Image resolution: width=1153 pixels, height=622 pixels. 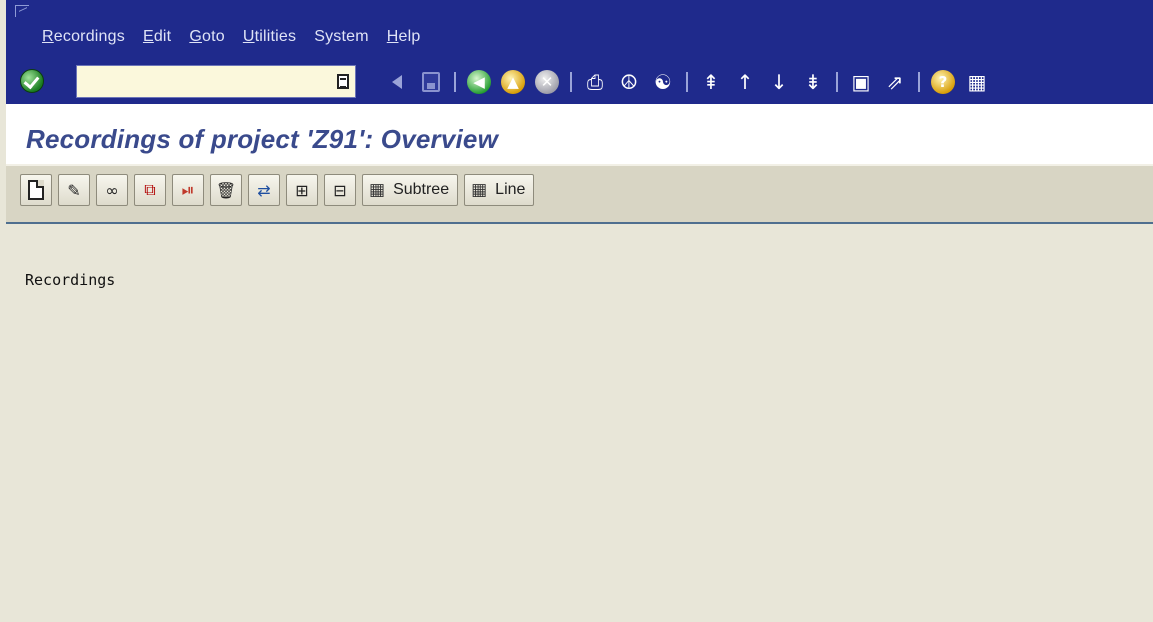 What do you see at coordinates (341, 37) in the screenshot?
I see `menu-system: System` at bounding box center [341, 37].